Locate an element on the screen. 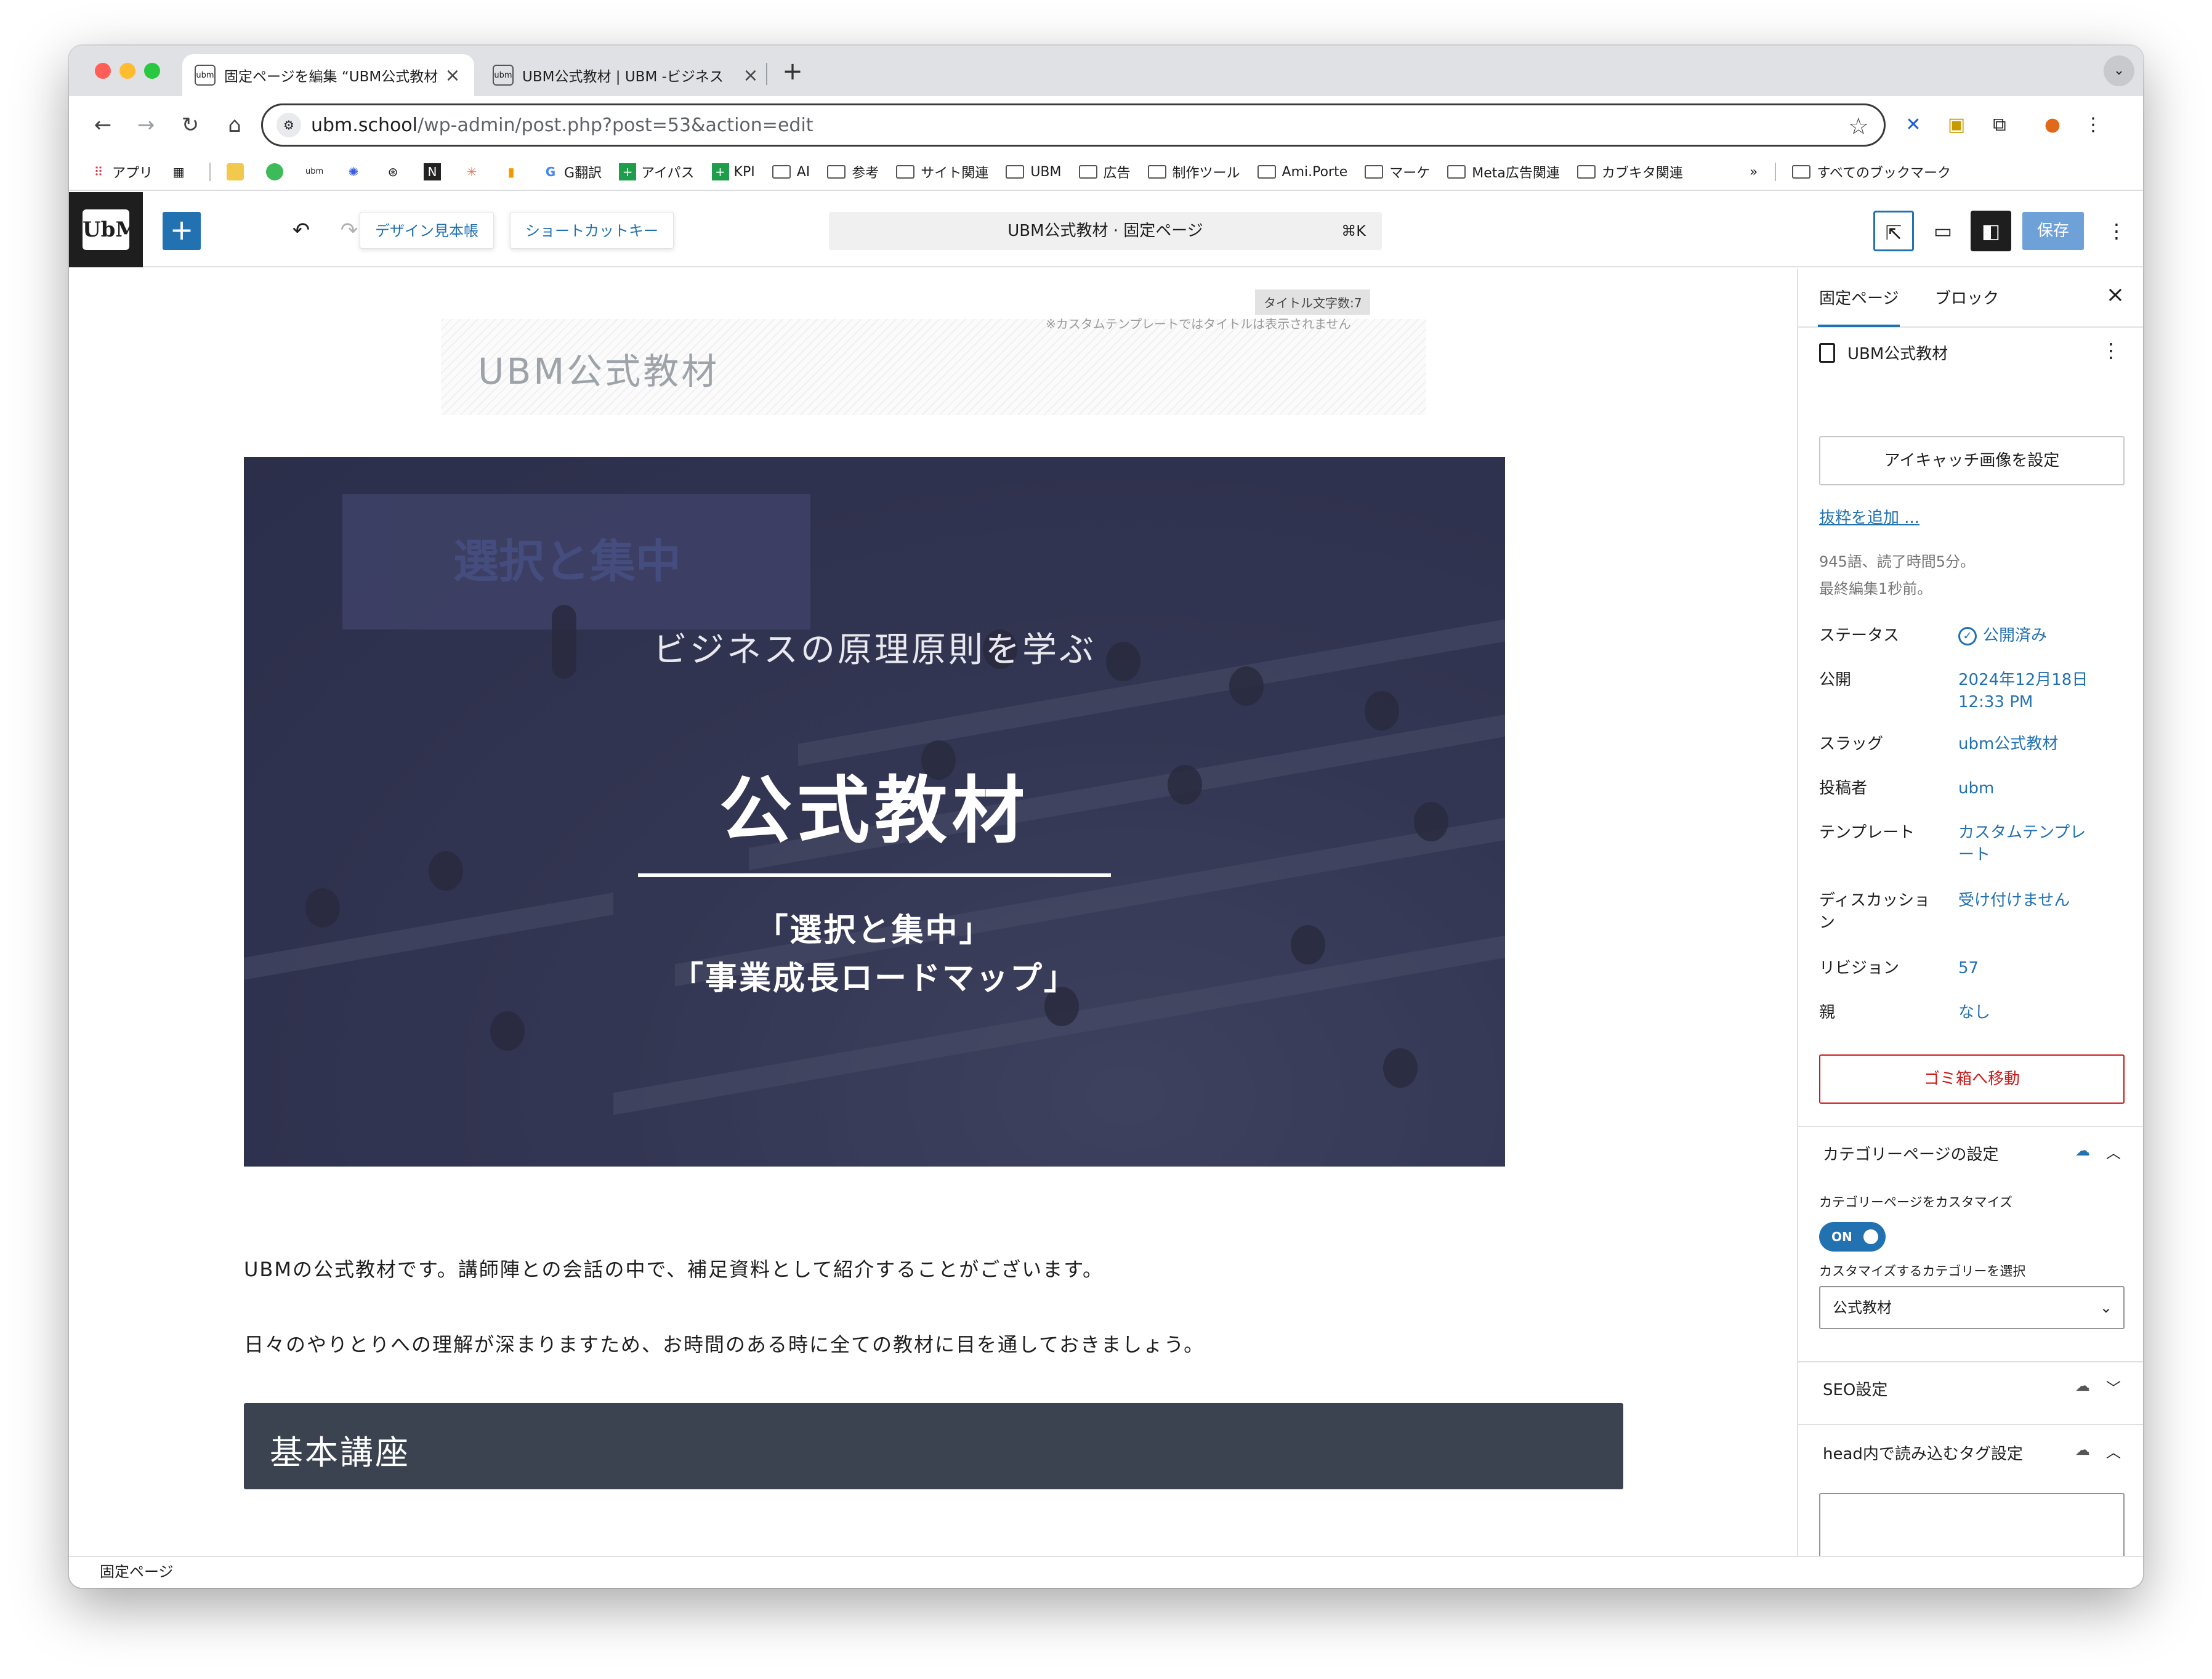 This screenshot has width=2212, height=1679. status-button: ✓ 公開済み is located at coordinates (2032, 636).